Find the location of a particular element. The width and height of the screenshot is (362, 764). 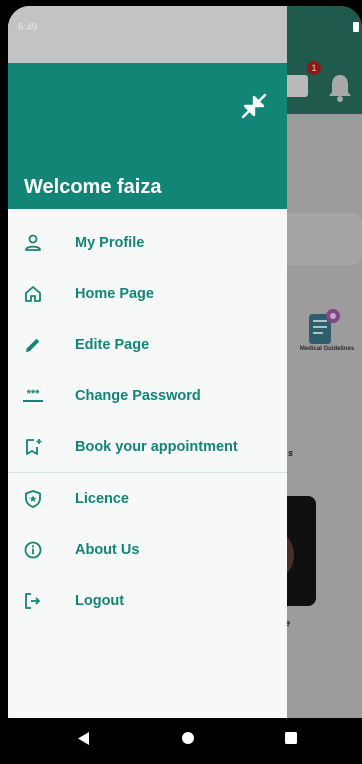

menu-item-label: My Profile is located at coordinates (110, 242).